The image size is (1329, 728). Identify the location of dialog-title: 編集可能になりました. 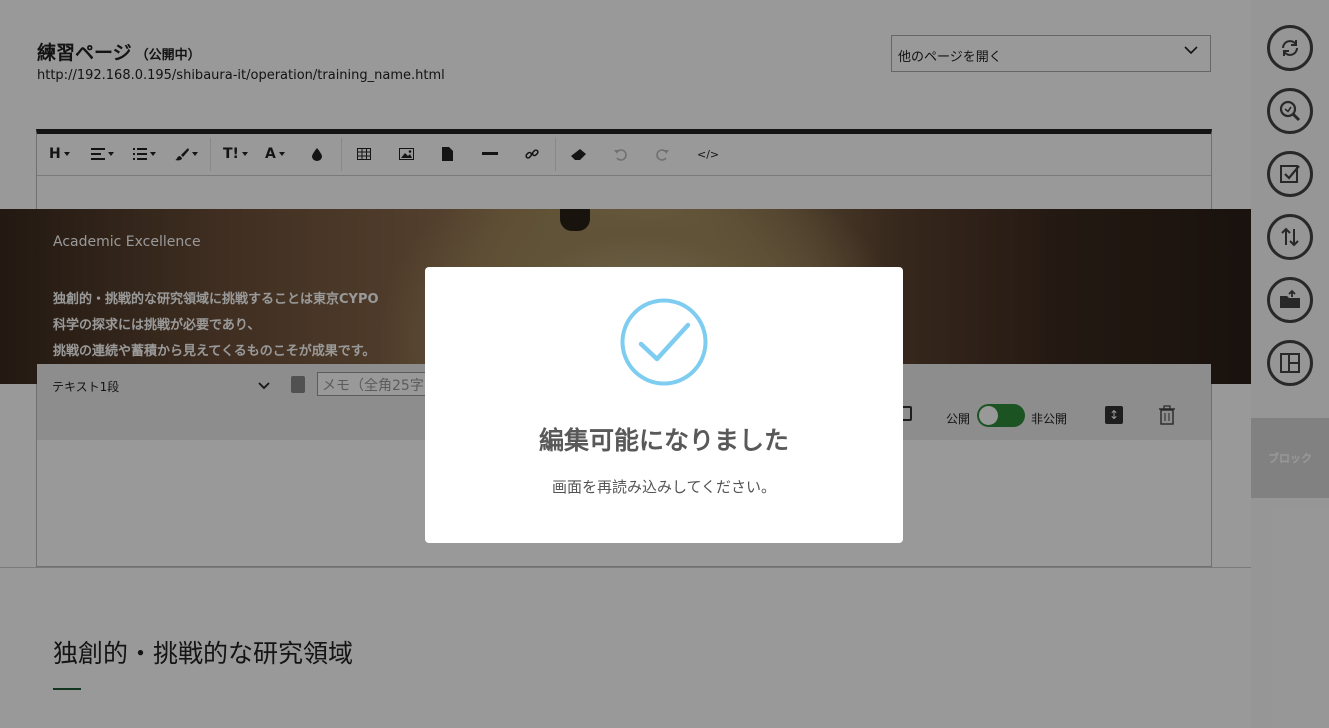
(663, 440).